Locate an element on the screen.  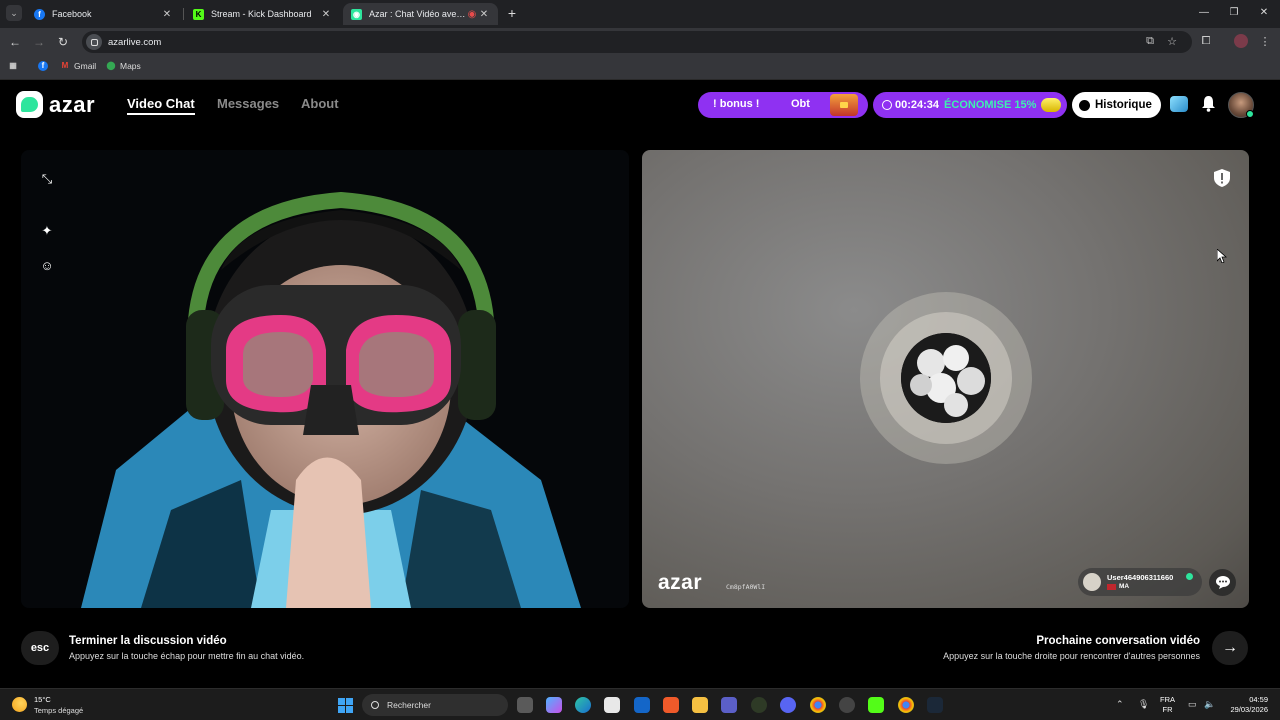
menu-icon: ⋮ is located at coordinates (1265, 41).